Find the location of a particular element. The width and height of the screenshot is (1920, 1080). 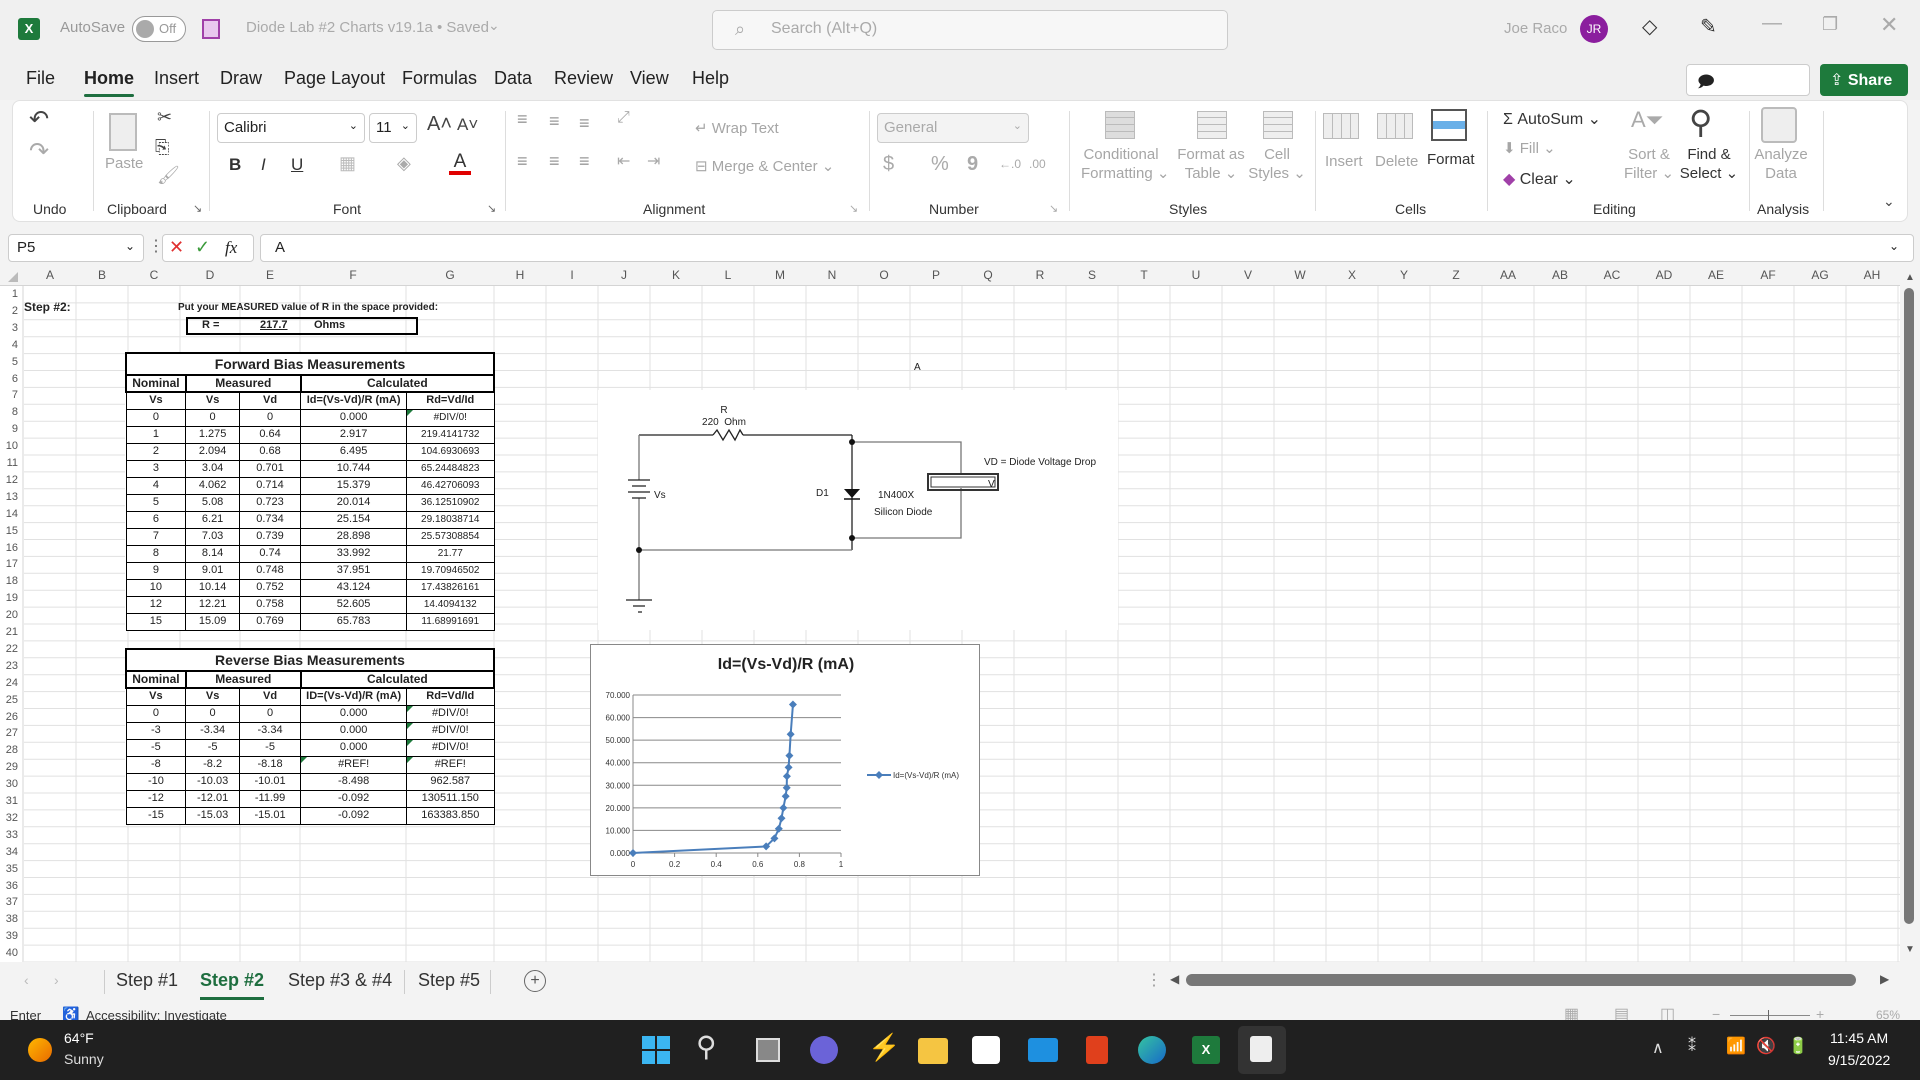

tab-view: View is located at coordinates (649, 78).